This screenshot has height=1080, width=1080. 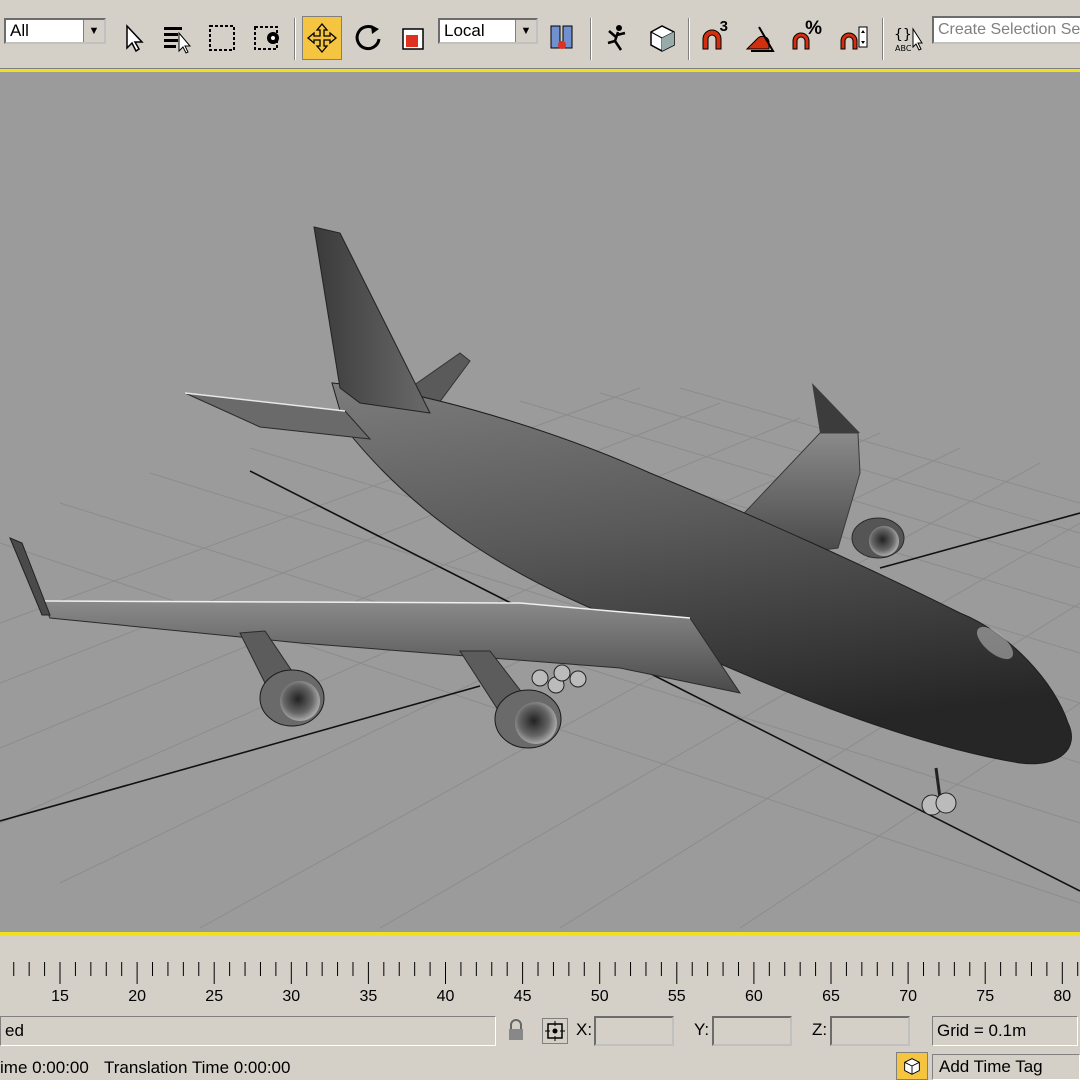 I want to click on select-and-move-button, so click(x=322, y=38).